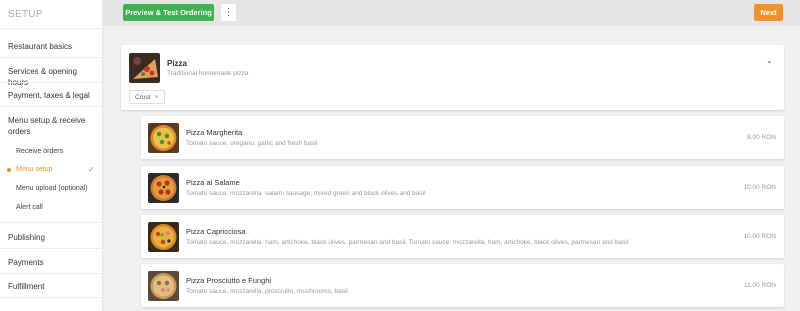  Describe the element at coordinates (53, 237) in the screenshot. I see `sidebar-item-publishing: Publishing` at that location.